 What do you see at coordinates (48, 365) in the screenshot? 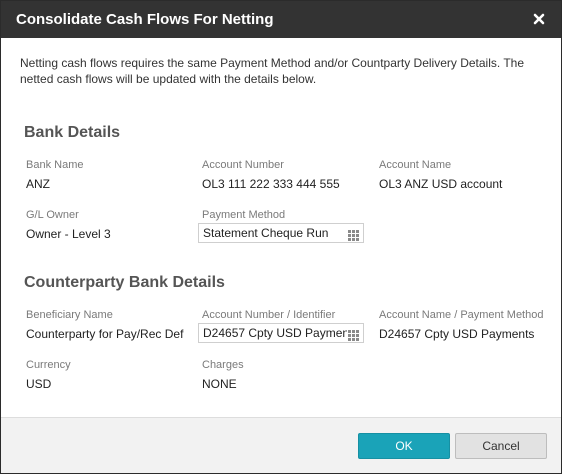
I see `currency-label: Currency` at bounding box center [48, 365].